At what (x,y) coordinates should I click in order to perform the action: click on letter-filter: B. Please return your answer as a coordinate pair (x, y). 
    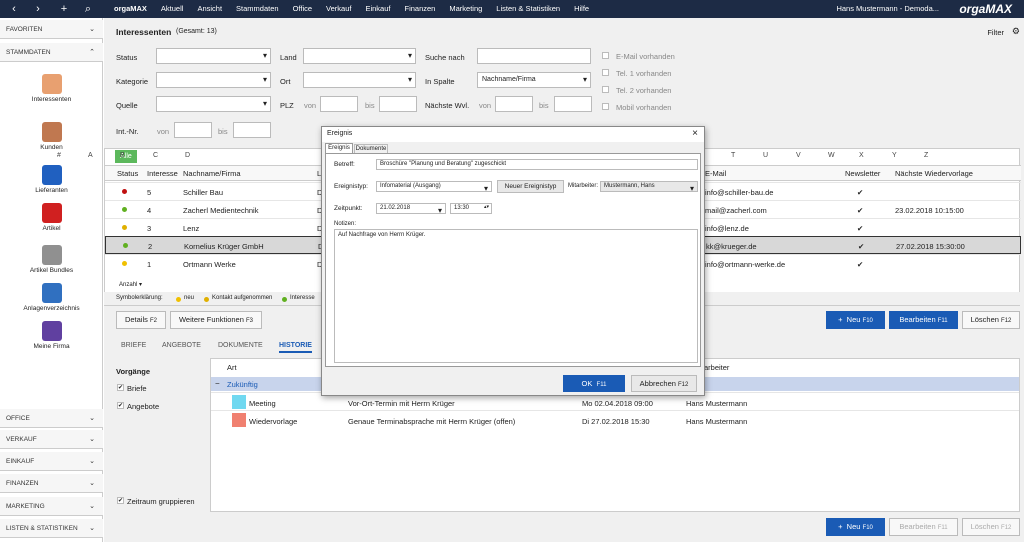
    Looking at the image, I should click on (122, 155).